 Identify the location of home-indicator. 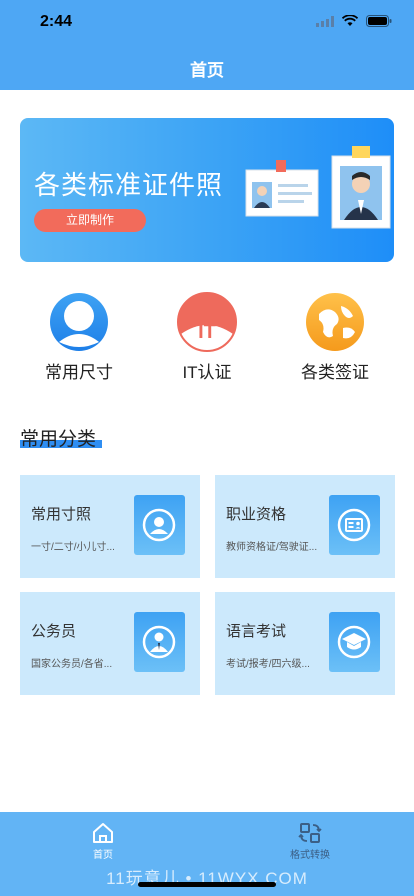
(207, 884).